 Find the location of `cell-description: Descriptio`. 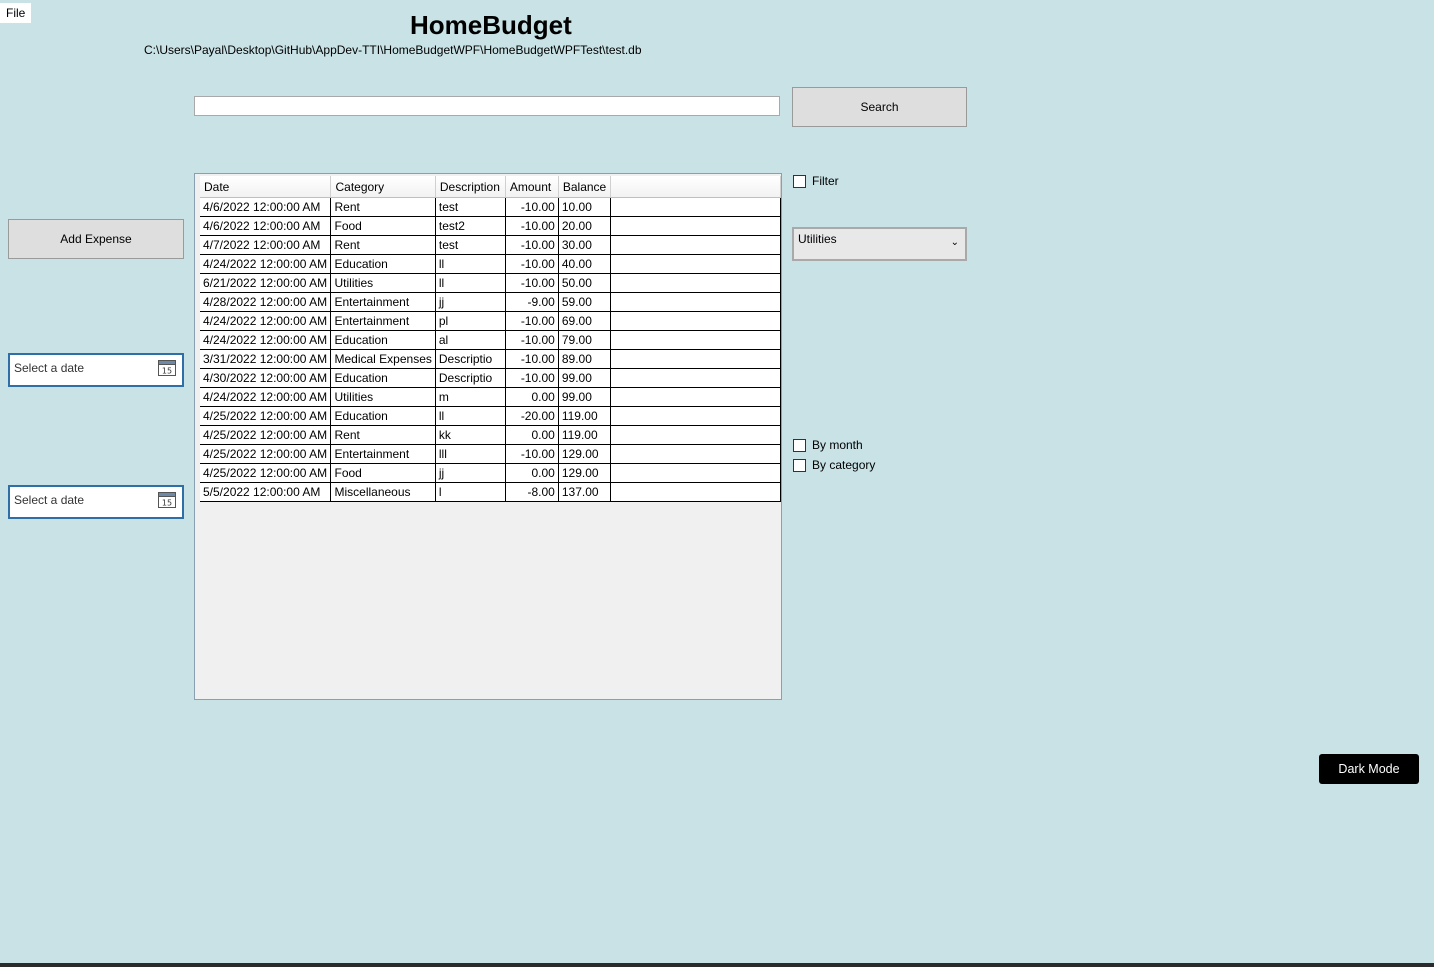

cell-description: Descriptio is located at coordinates (470, 359).